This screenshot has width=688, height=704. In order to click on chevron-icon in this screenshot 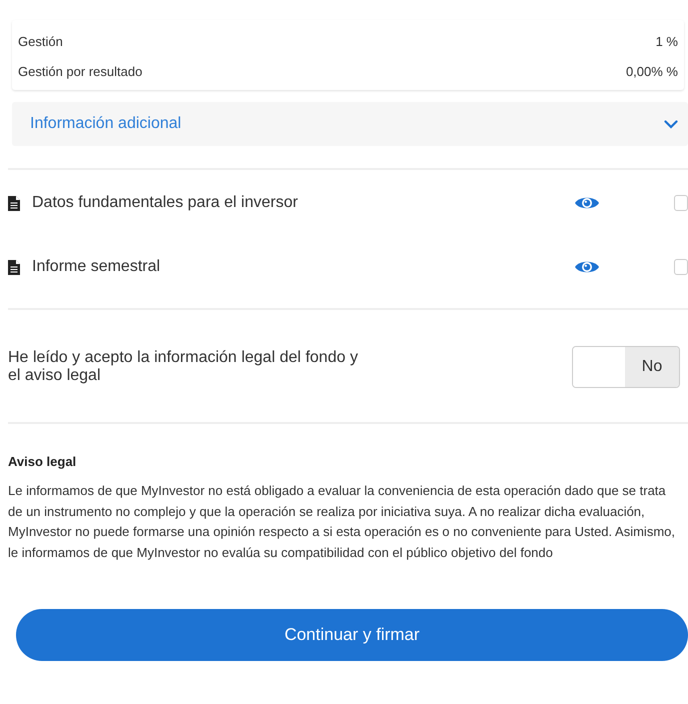, I will do `click(671, 124)`.